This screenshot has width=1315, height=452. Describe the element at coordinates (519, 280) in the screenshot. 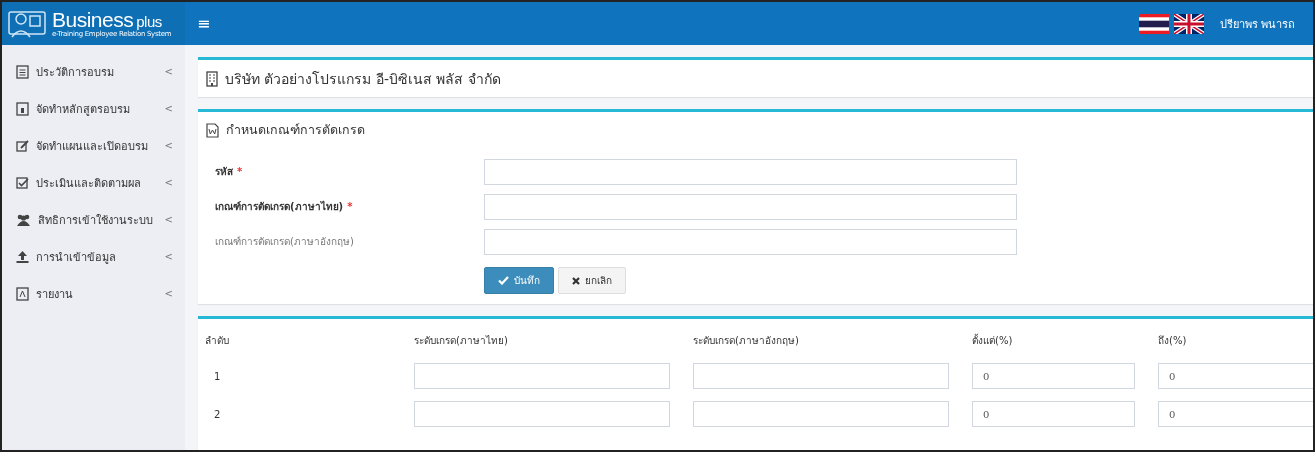

I see `save-button: บันทึก` at that location.